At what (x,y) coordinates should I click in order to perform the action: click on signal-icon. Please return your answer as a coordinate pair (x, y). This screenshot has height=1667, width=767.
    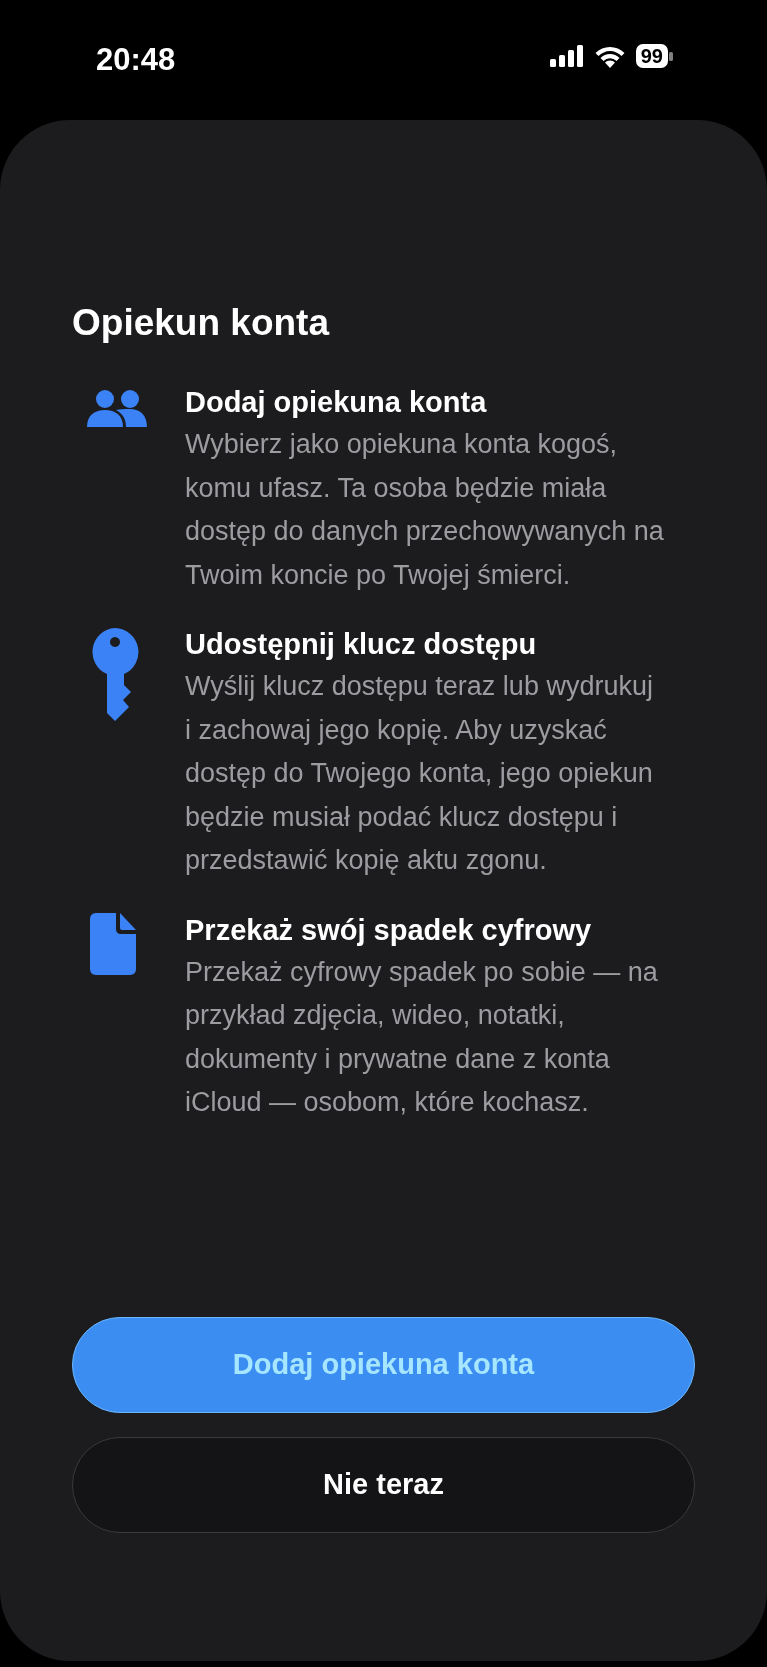
    Looking at the image, I should click on (566, 56).